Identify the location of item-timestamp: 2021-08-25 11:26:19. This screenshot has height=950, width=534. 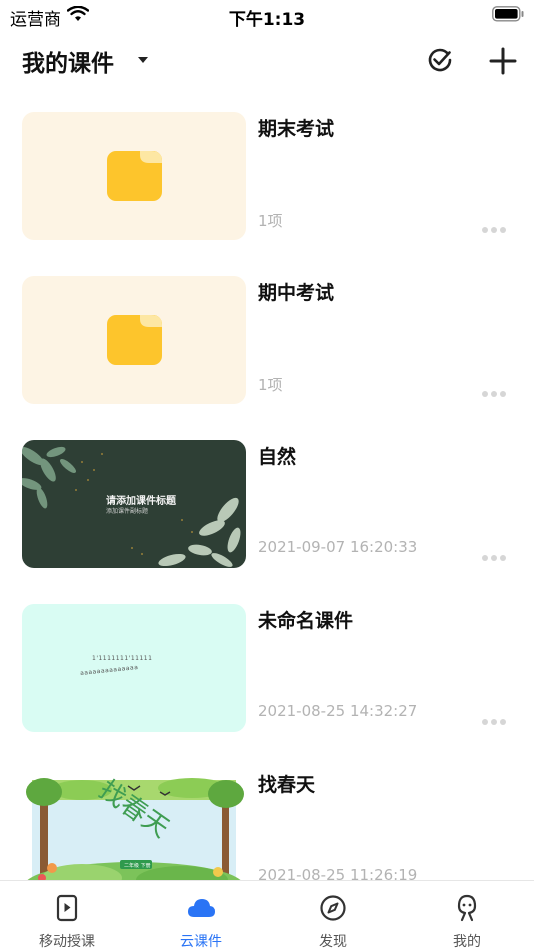
(338, 873).